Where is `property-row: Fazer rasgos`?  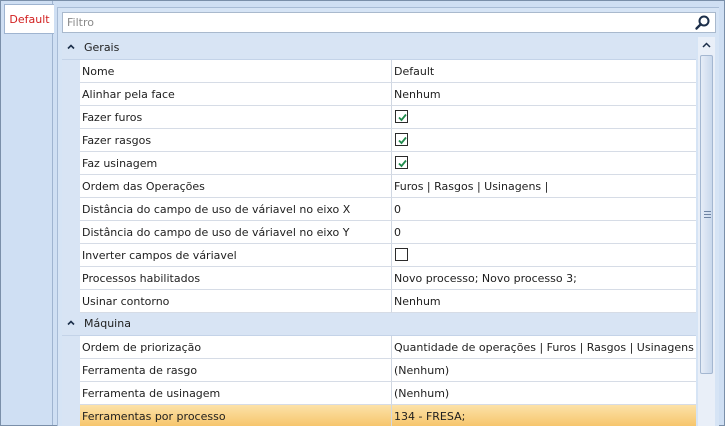
property-row: Fazer rasgos is located at coordinates (379, 140).